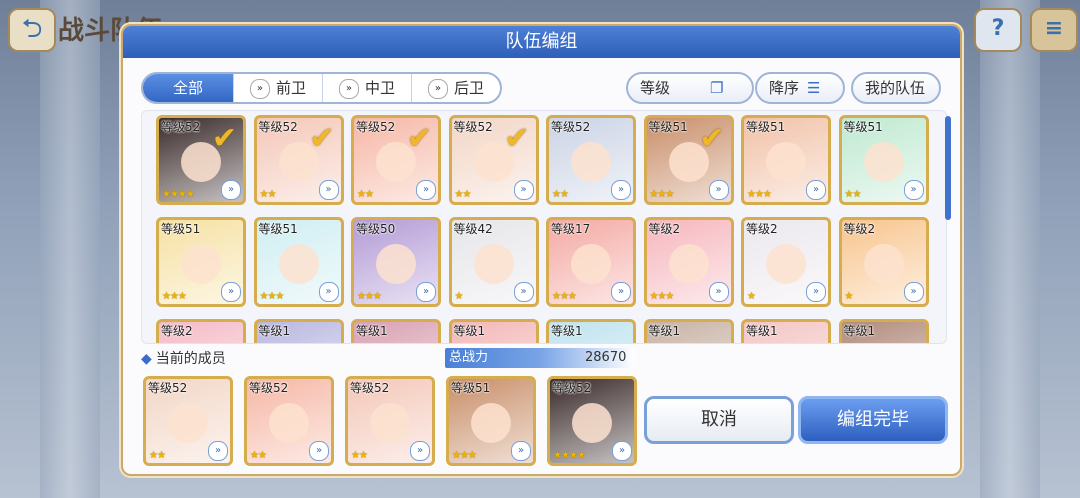  What do you see at coordinates (719, 420) in the screenshot?
I see `cancel-button: 取消` at bounding box center [719, 420].